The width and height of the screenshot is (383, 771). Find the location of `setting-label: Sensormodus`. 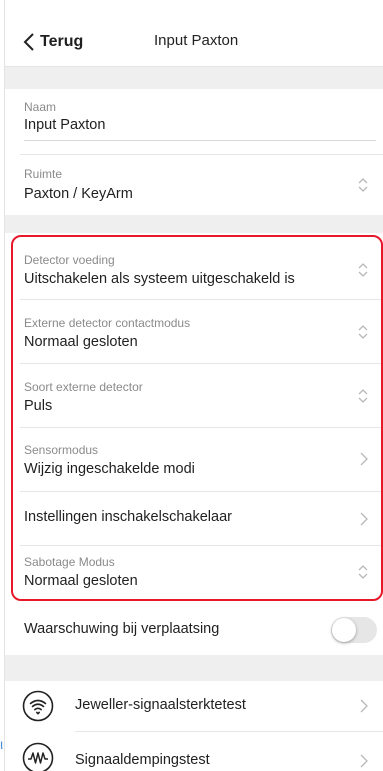

setting-label: Sensormodus is located at coordinates (61, 450).